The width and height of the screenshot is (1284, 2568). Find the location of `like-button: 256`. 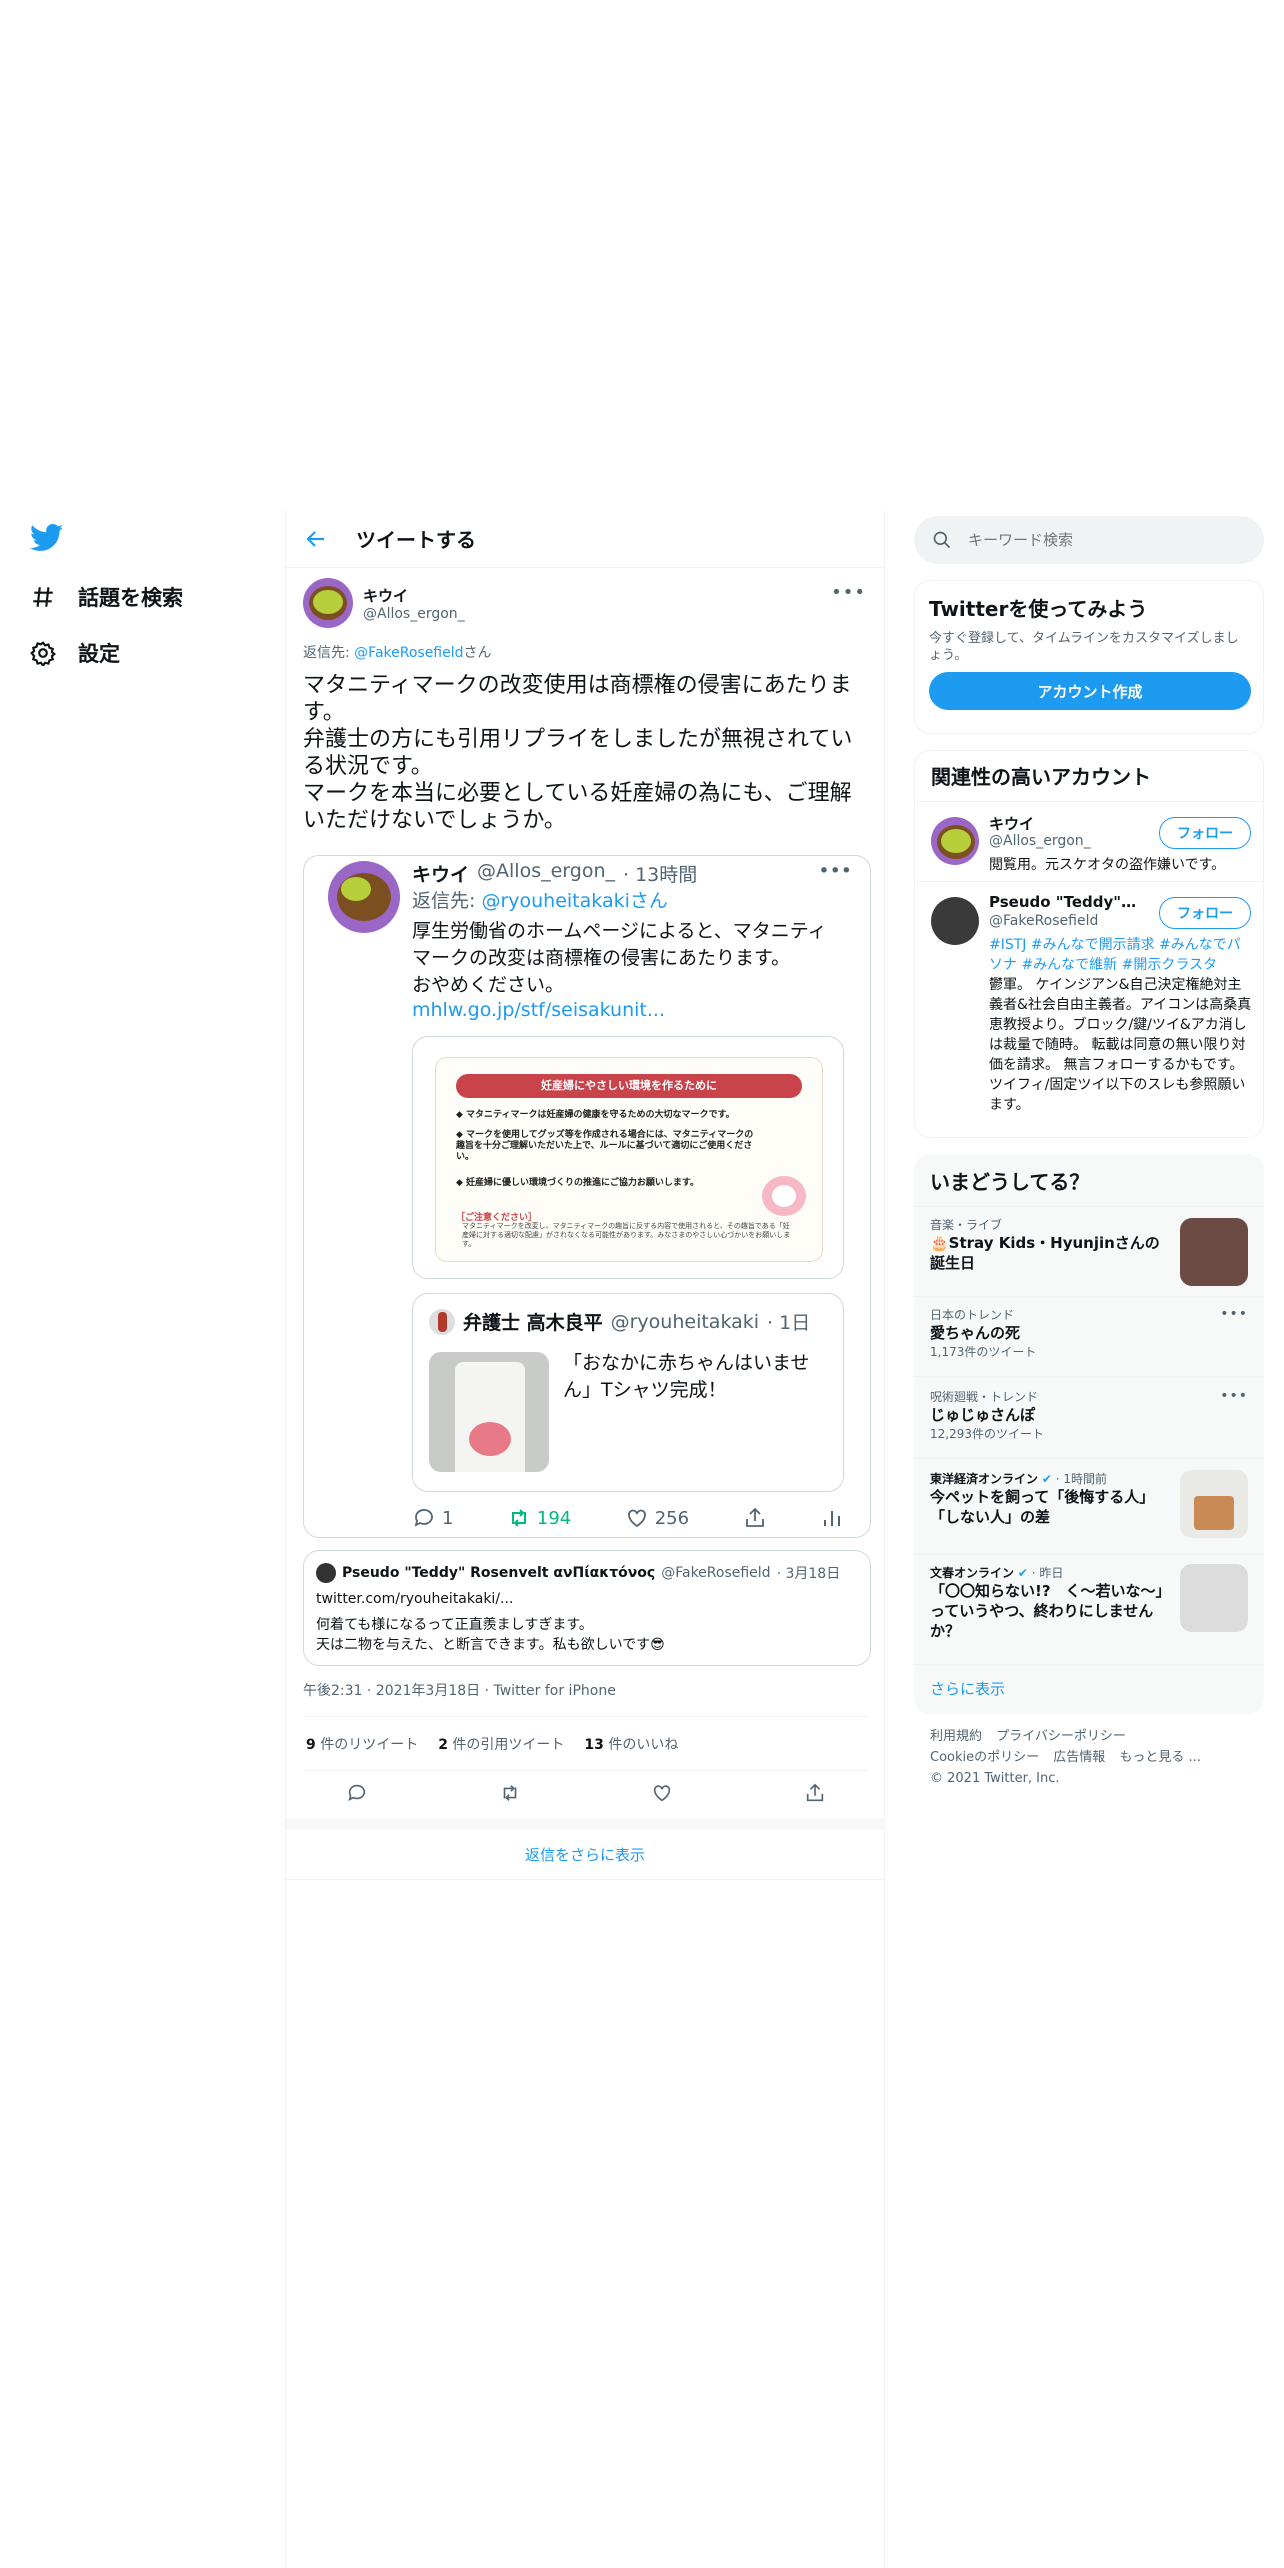

like-button: 256 is located at coordinates (657, 1518).